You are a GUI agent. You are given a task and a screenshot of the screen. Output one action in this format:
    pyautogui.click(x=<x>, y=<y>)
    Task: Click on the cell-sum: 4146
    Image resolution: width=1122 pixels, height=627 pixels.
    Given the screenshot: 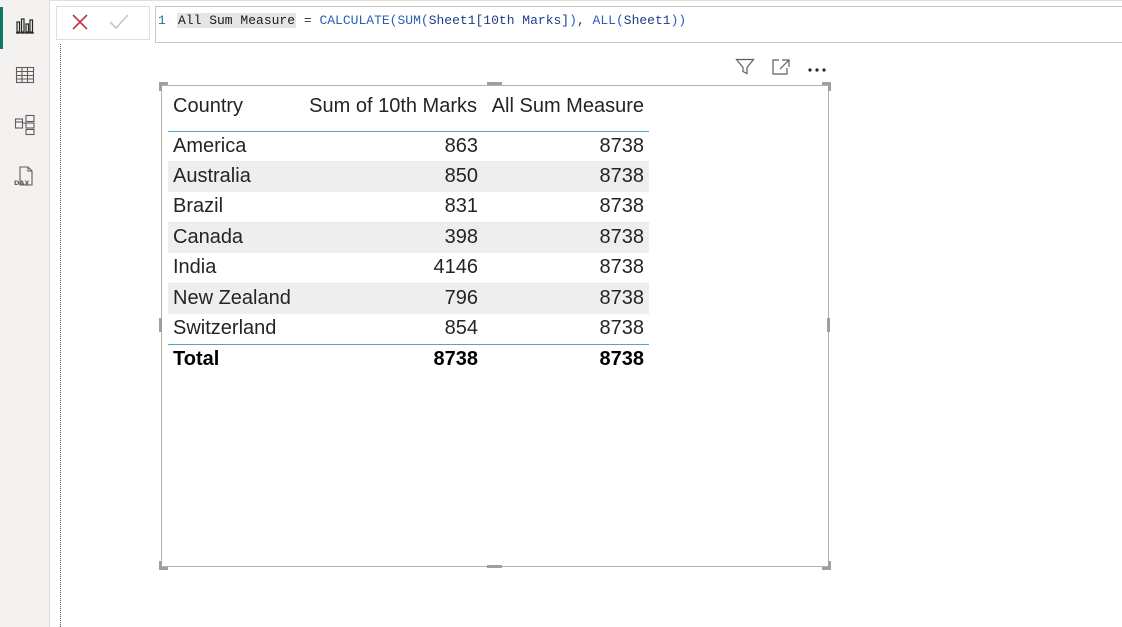 What is the action you would take?
    pyautogui.click(x=456, y=267)
    